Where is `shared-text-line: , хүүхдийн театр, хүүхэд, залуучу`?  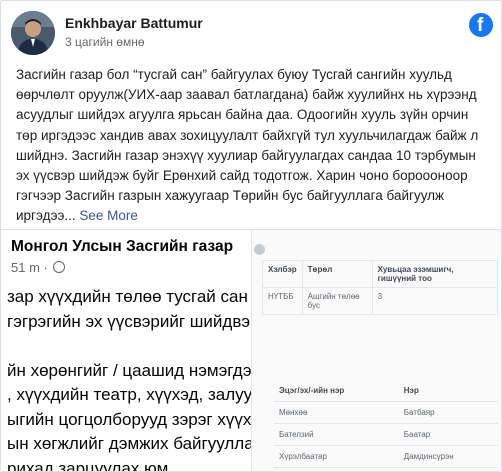
shared-text-line: , хүүхдийн театр, хүүхэд, залуучу is located at coordinates (134, 394).